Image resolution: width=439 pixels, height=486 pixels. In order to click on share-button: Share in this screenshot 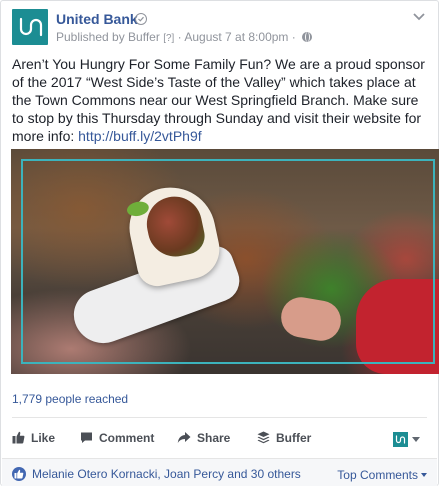, I will do `click(203, 438)`.